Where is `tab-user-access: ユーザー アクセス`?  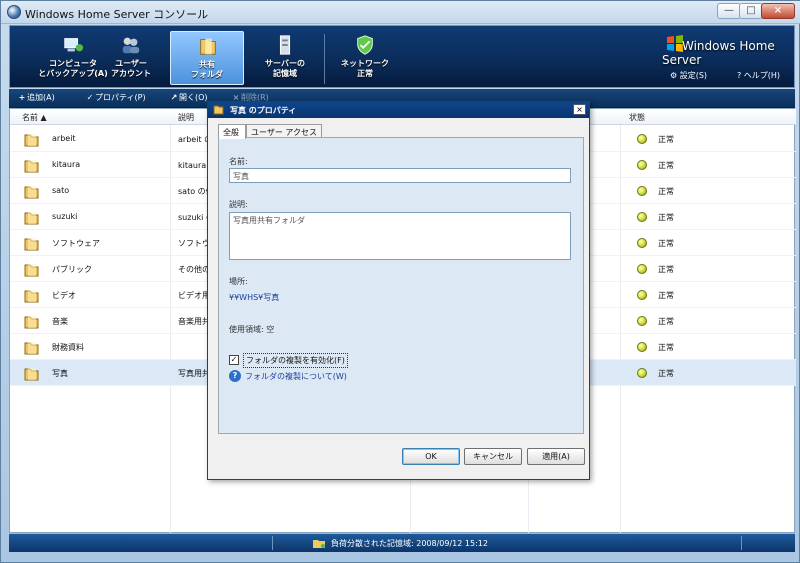 tab-user-access: ユーザー アクセス is located at coordinates (284, 131).